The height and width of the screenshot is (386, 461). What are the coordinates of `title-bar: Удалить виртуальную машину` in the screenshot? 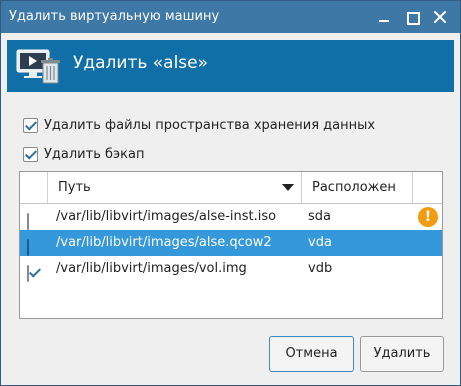 It's located at (230, 17).